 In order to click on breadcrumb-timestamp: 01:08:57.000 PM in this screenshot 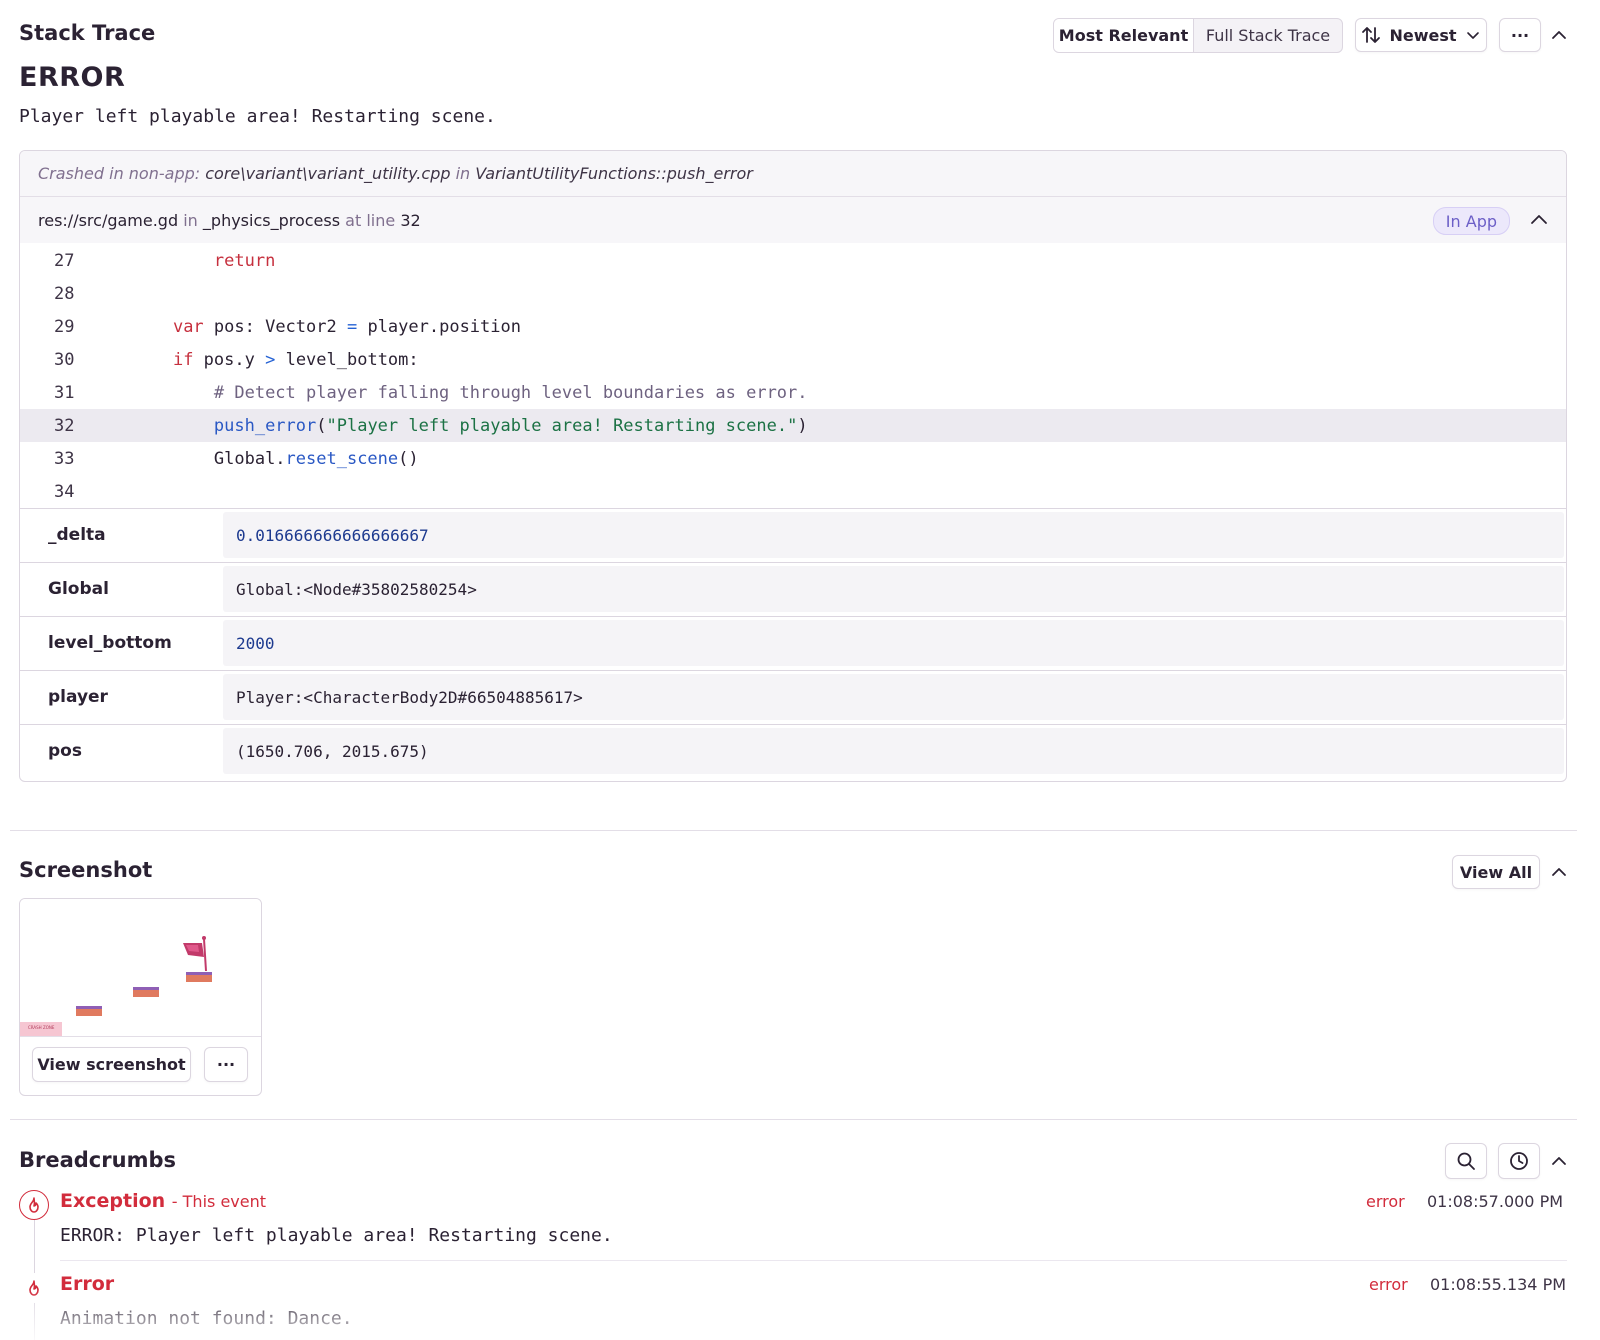, I will do `click(1495, 1201)`.